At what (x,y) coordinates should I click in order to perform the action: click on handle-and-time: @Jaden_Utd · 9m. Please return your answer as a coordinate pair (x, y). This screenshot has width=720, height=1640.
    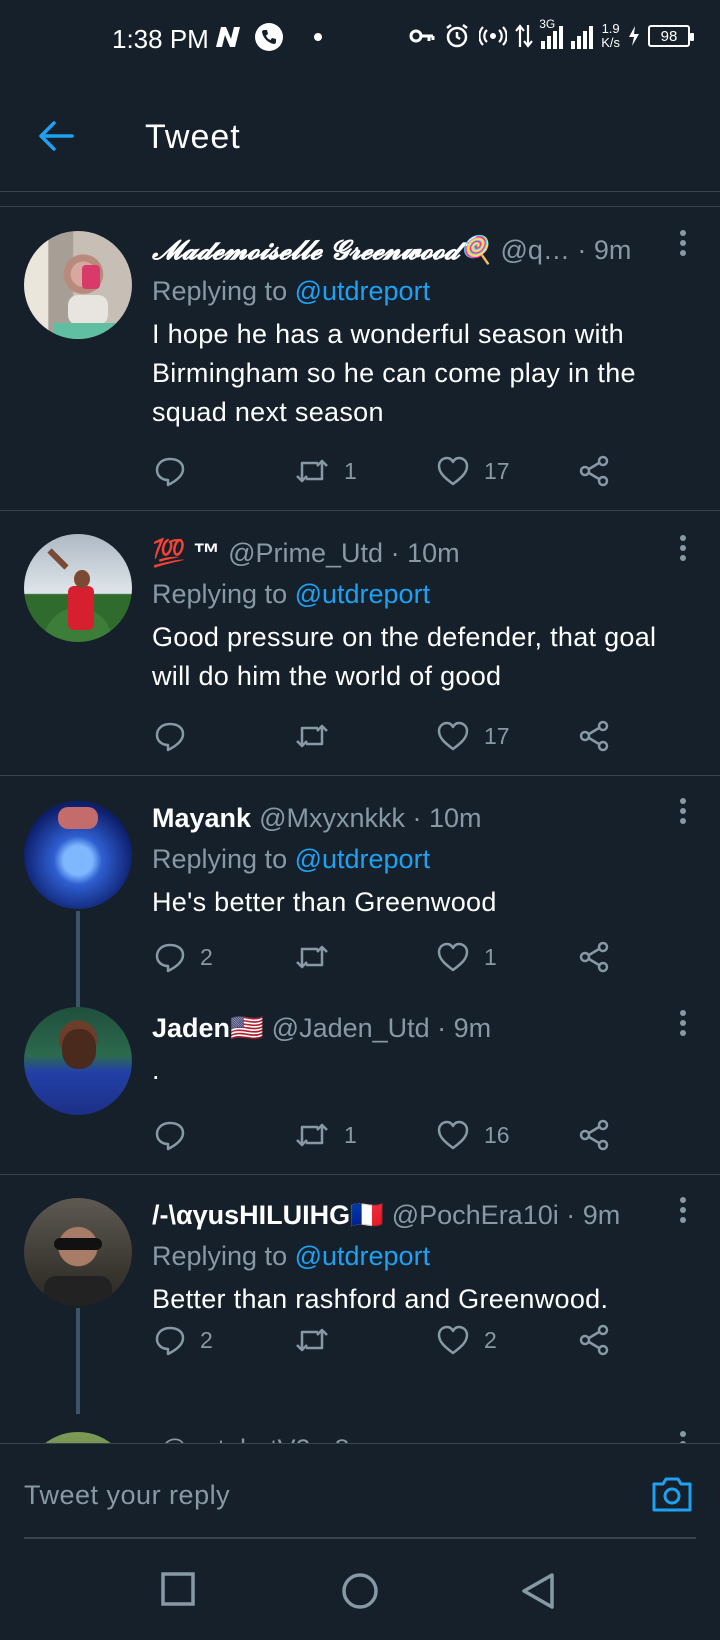
    Looking at the image, I should click on (382, 1028).